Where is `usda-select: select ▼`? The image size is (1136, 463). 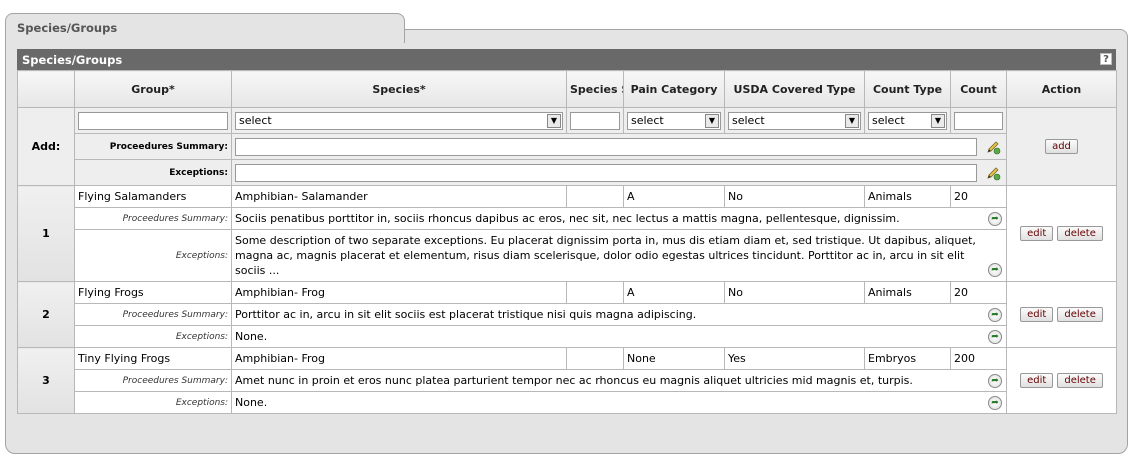
usda-select: select ▼ is located at coordinates (794, 120).